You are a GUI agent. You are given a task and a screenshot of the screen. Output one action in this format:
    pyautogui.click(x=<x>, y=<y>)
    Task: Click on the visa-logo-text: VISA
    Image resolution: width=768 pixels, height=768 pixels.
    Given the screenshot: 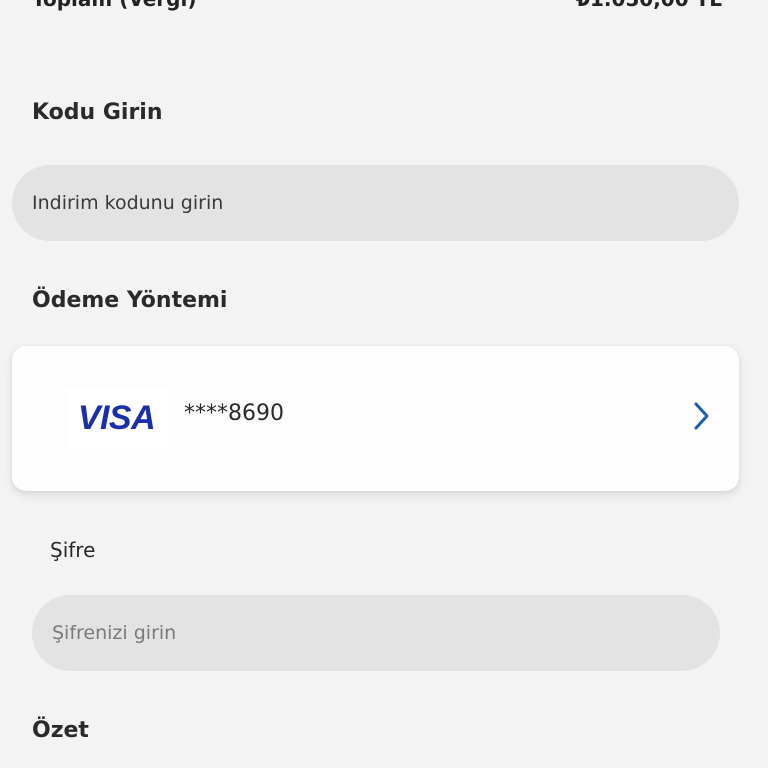 What is the action you would take?
    pyautogui.click(x=116, y=417)
    